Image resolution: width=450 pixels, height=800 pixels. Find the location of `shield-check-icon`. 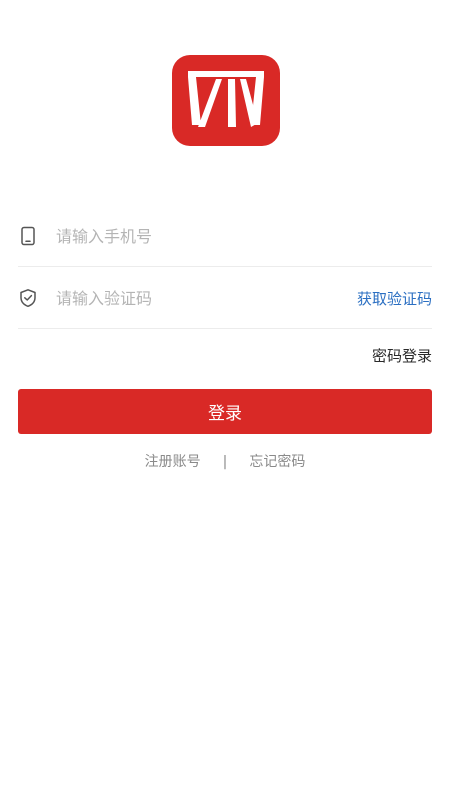

shield-check-icon is located at coordinates (28, 298).